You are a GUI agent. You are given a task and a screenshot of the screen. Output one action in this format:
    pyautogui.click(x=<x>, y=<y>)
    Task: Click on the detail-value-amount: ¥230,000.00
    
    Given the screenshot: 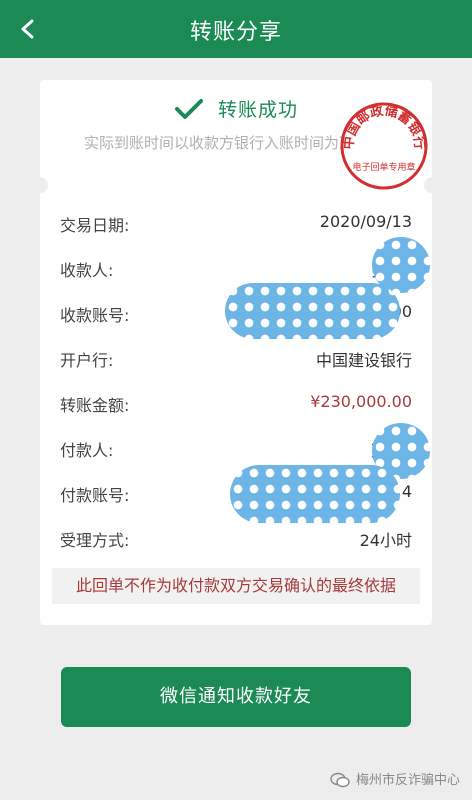 What is the action you would take?
    pyautogui.click(x=361, y=401)
    